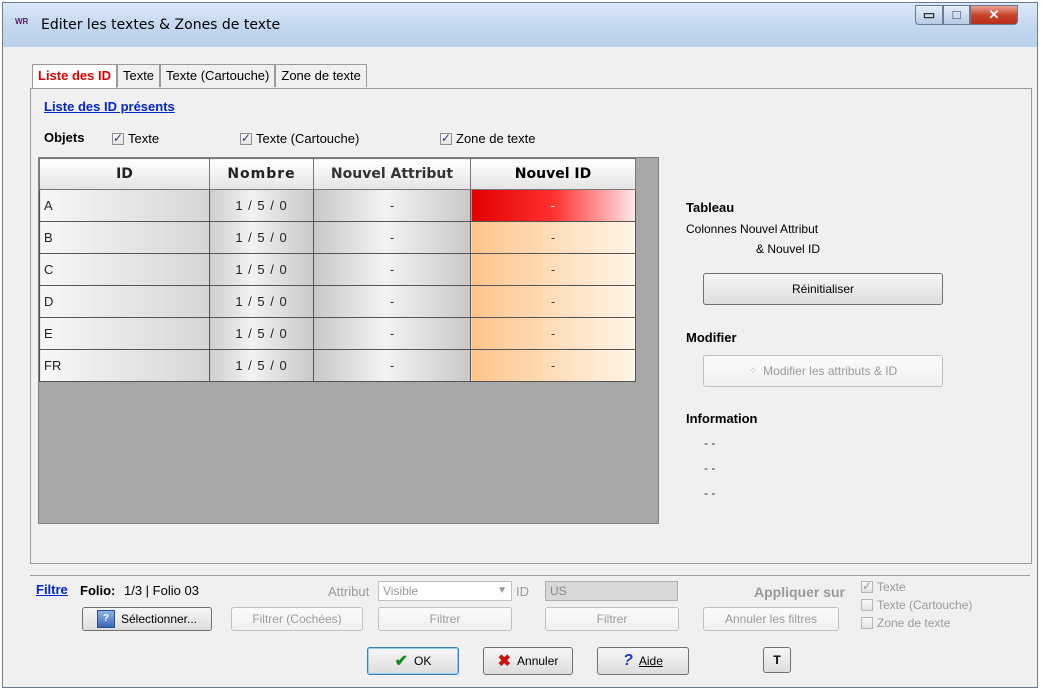 Image resolution: width=1042 pixels, height=691 pixels. What do you see at coordinates (956, 15) in the screenshot?
I see `maximize-button: □` at bounding box center [956, 15].